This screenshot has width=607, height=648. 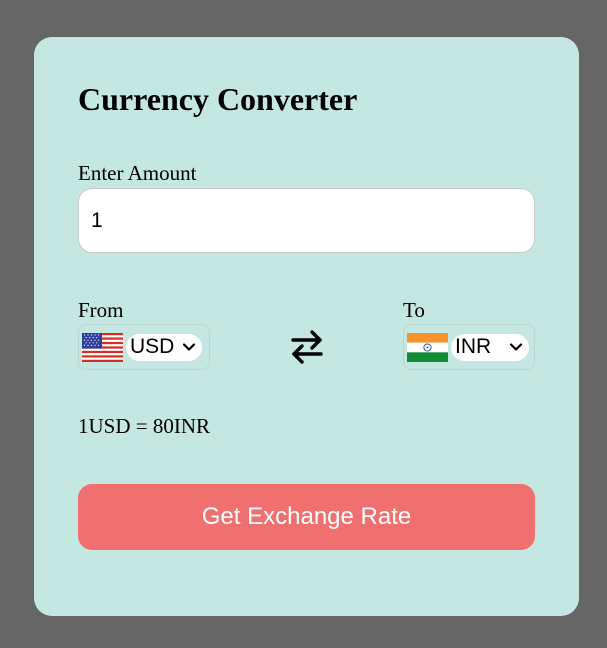 I want to click on to-currency-dropdown: INR, so click(x=490, y=347).